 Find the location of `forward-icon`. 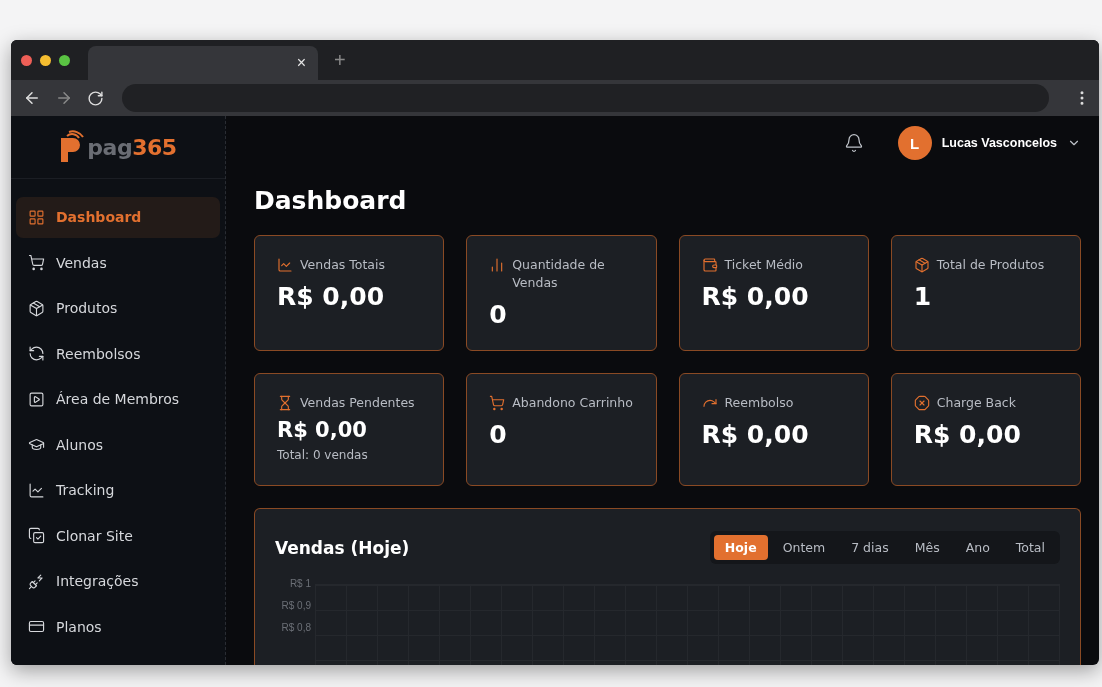

forward-icon is located at coordinates (64, 98).